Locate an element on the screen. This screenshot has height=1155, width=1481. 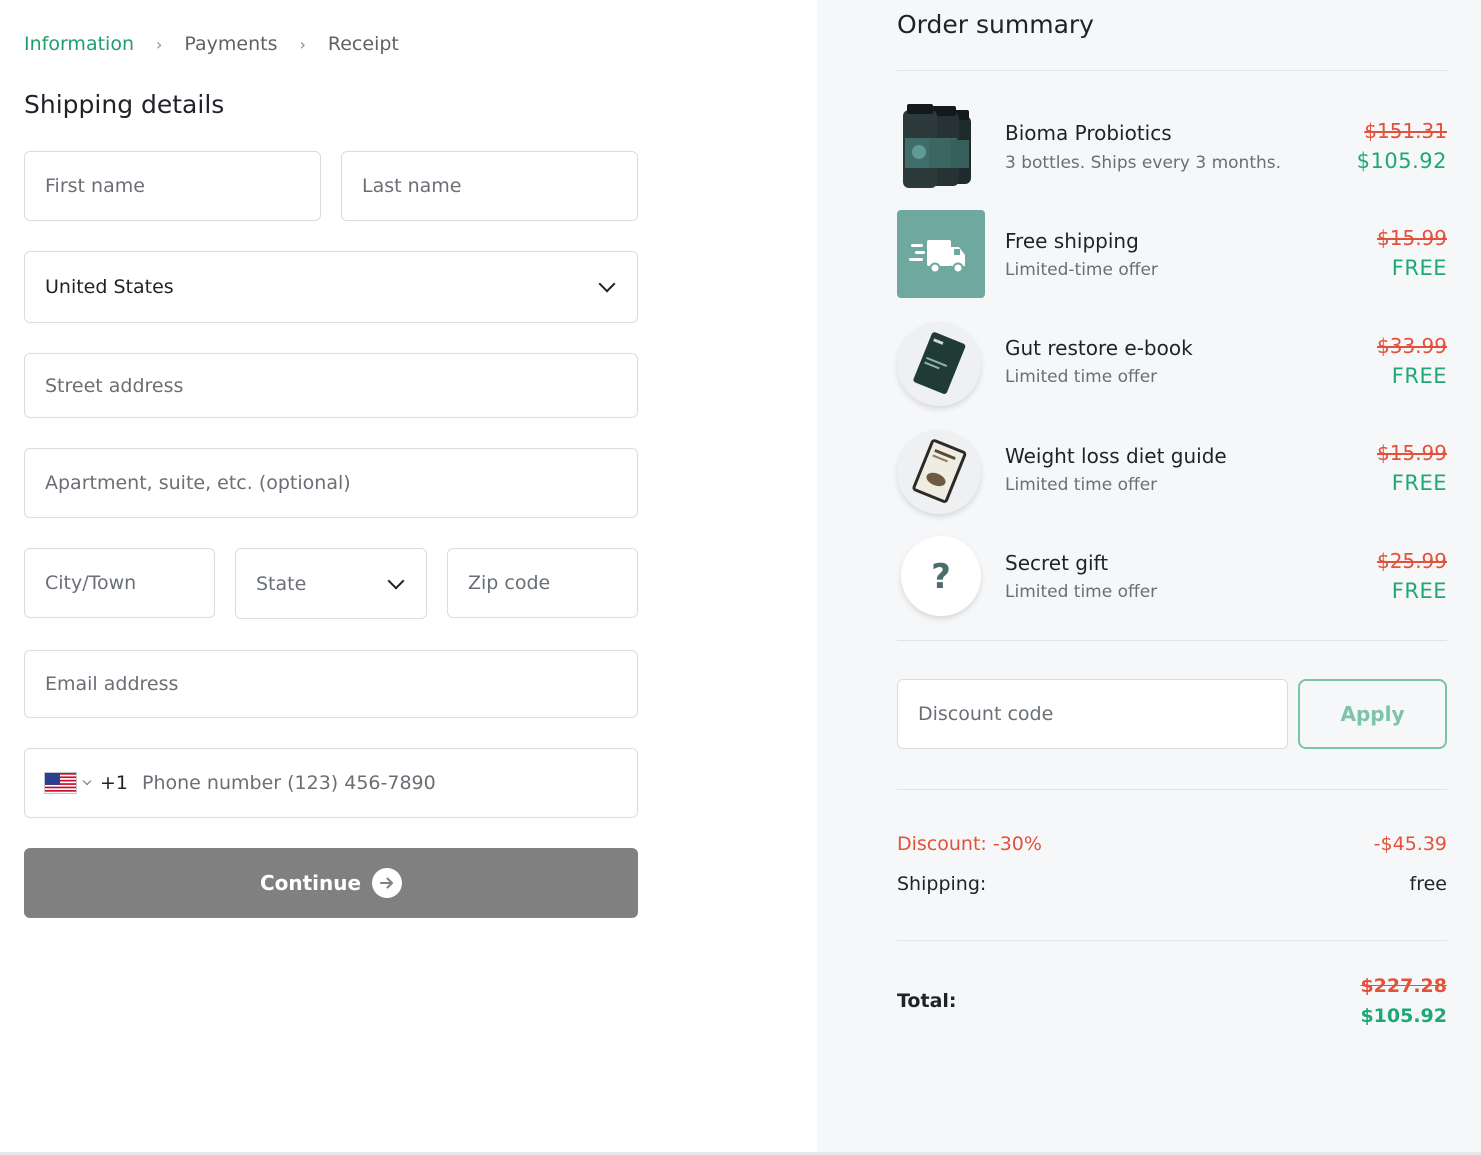
item-name: Bioma Probiotics is located at coordinates (1088, 133).